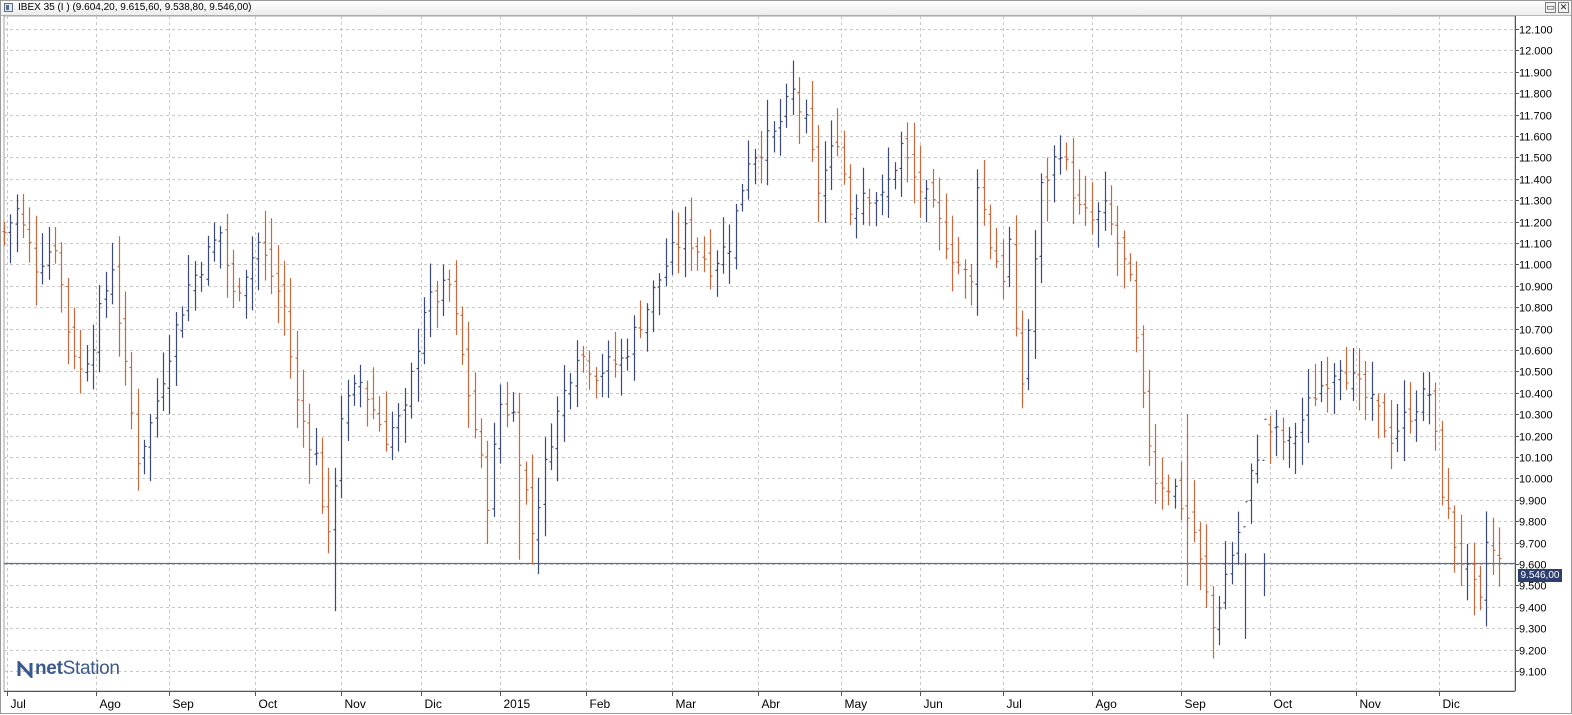 The image size is (1572, 715). Describe the element at coordinates (1535, 138) in the screenshot. I see `y-tick-label: 11.600` at that location.